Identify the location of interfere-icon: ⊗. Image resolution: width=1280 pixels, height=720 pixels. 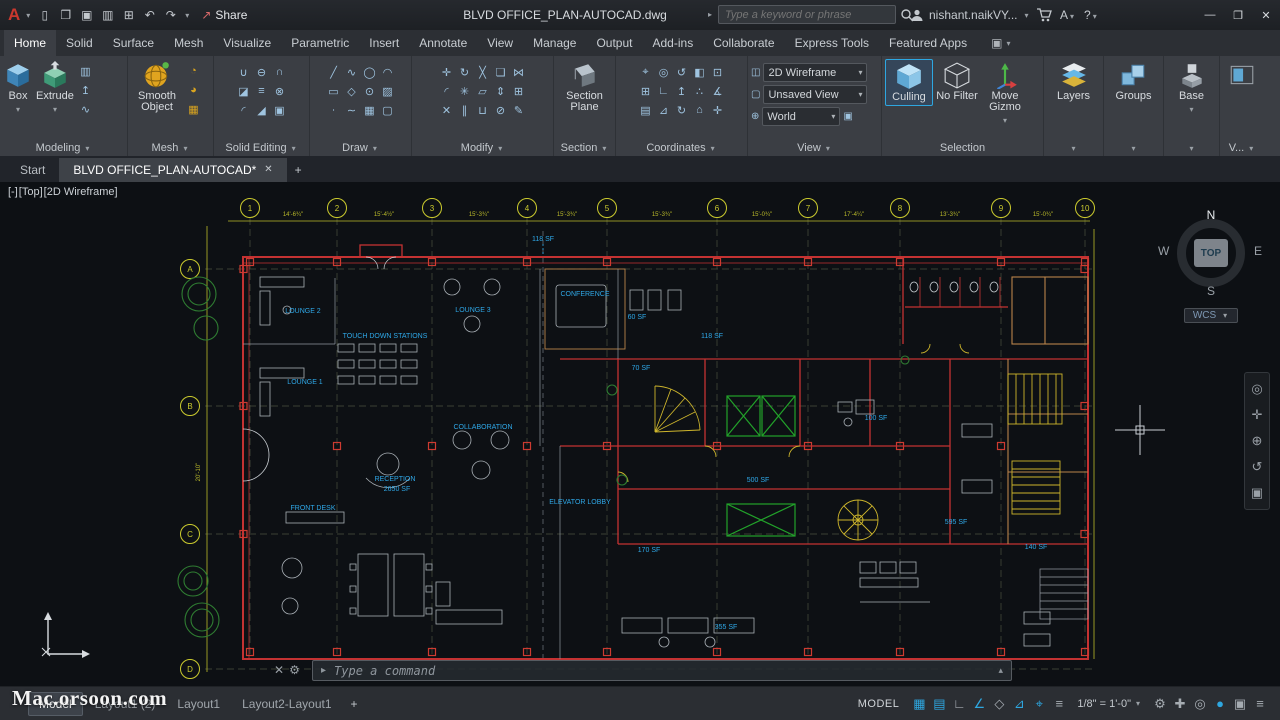
(279, 91).